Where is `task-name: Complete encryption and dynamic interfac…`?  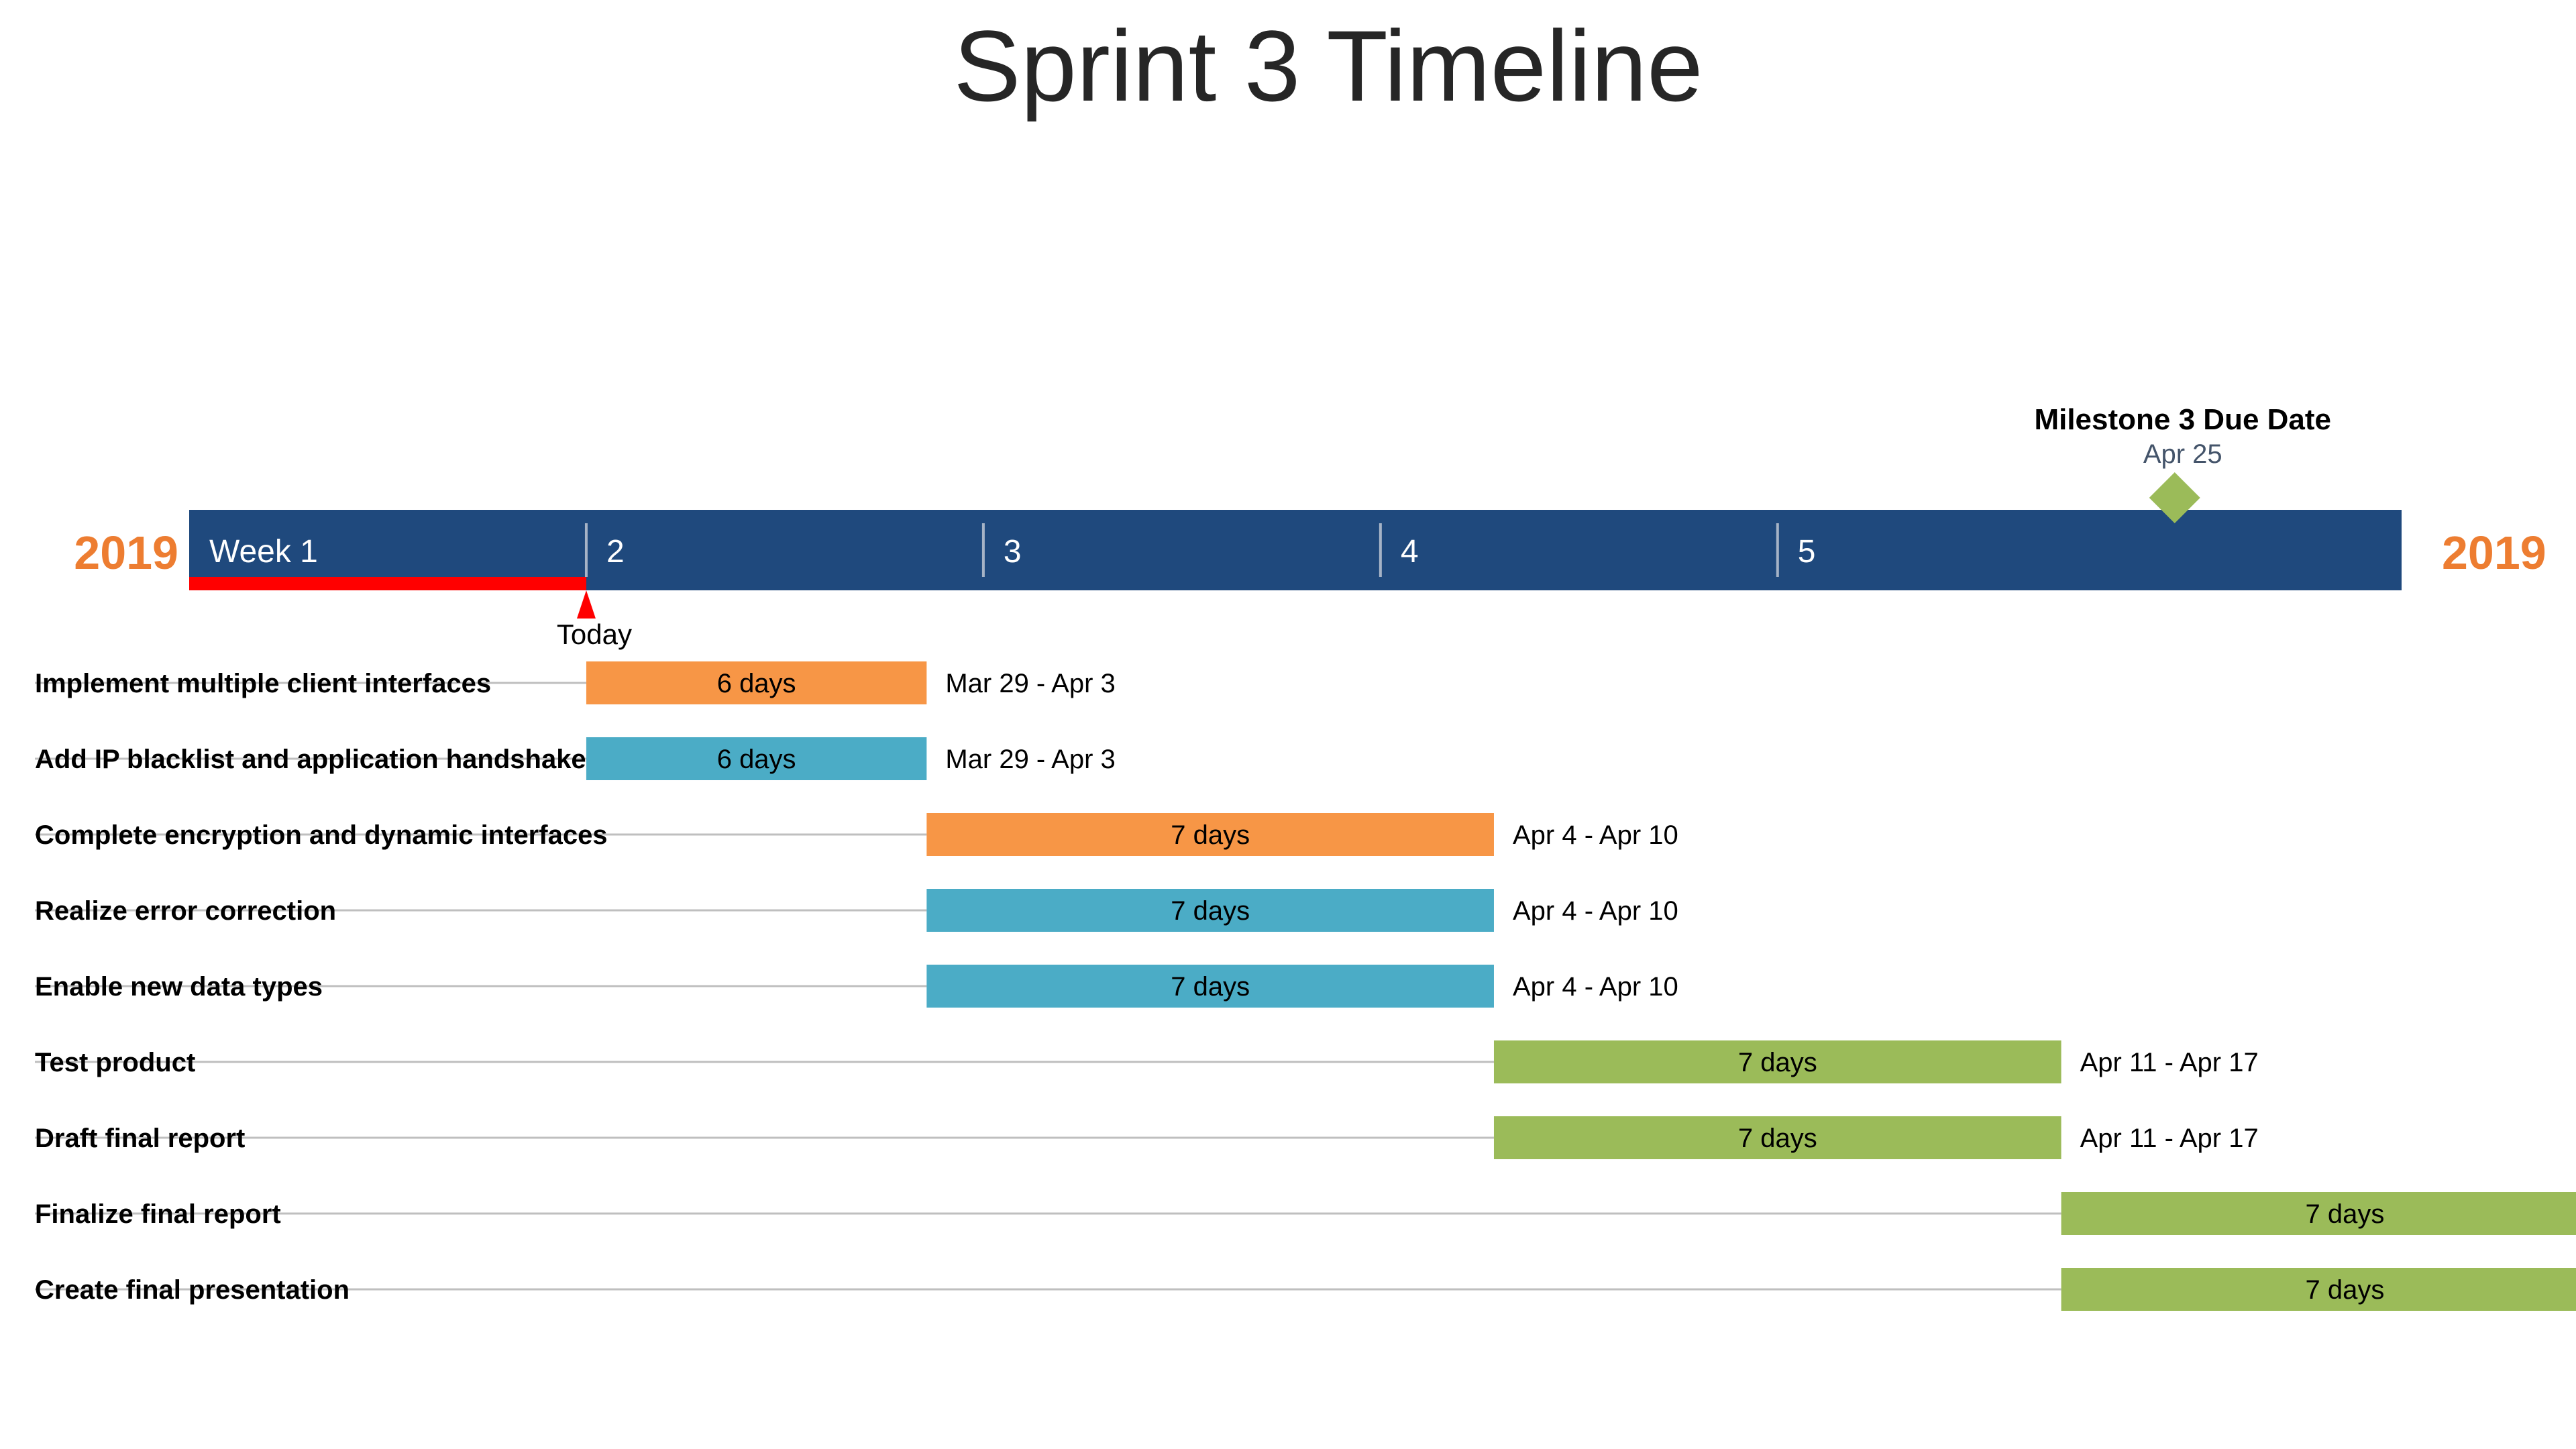
task-name: Complete encryption and dynamic interfac… is located at coordinates (321, 835).